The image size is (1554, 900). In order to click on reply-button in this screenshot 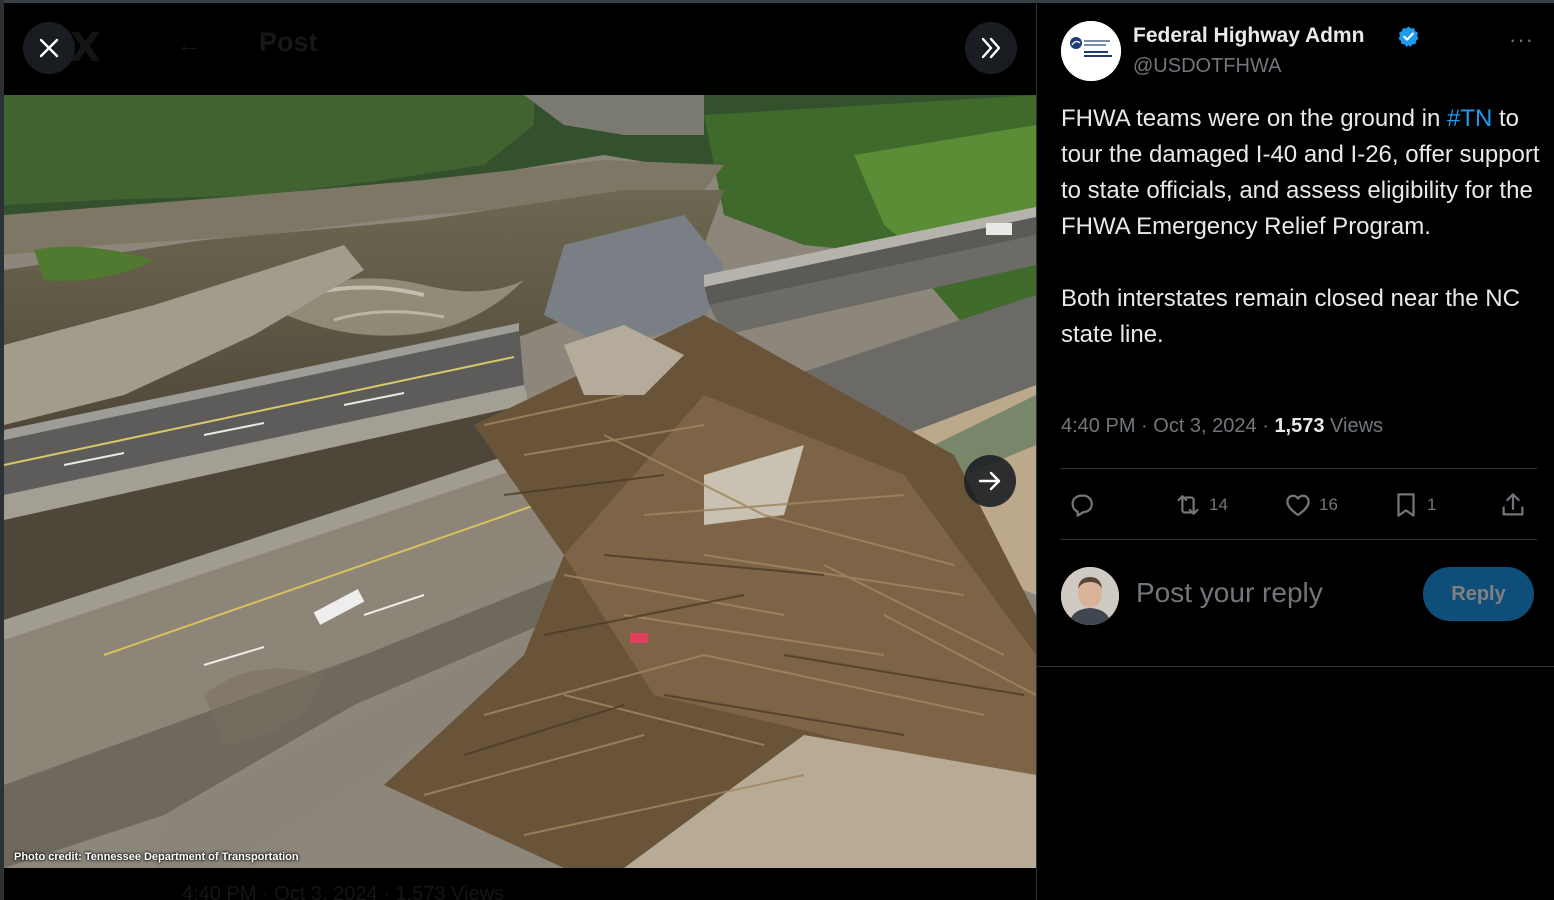, I will do `click(1082, 505)`.